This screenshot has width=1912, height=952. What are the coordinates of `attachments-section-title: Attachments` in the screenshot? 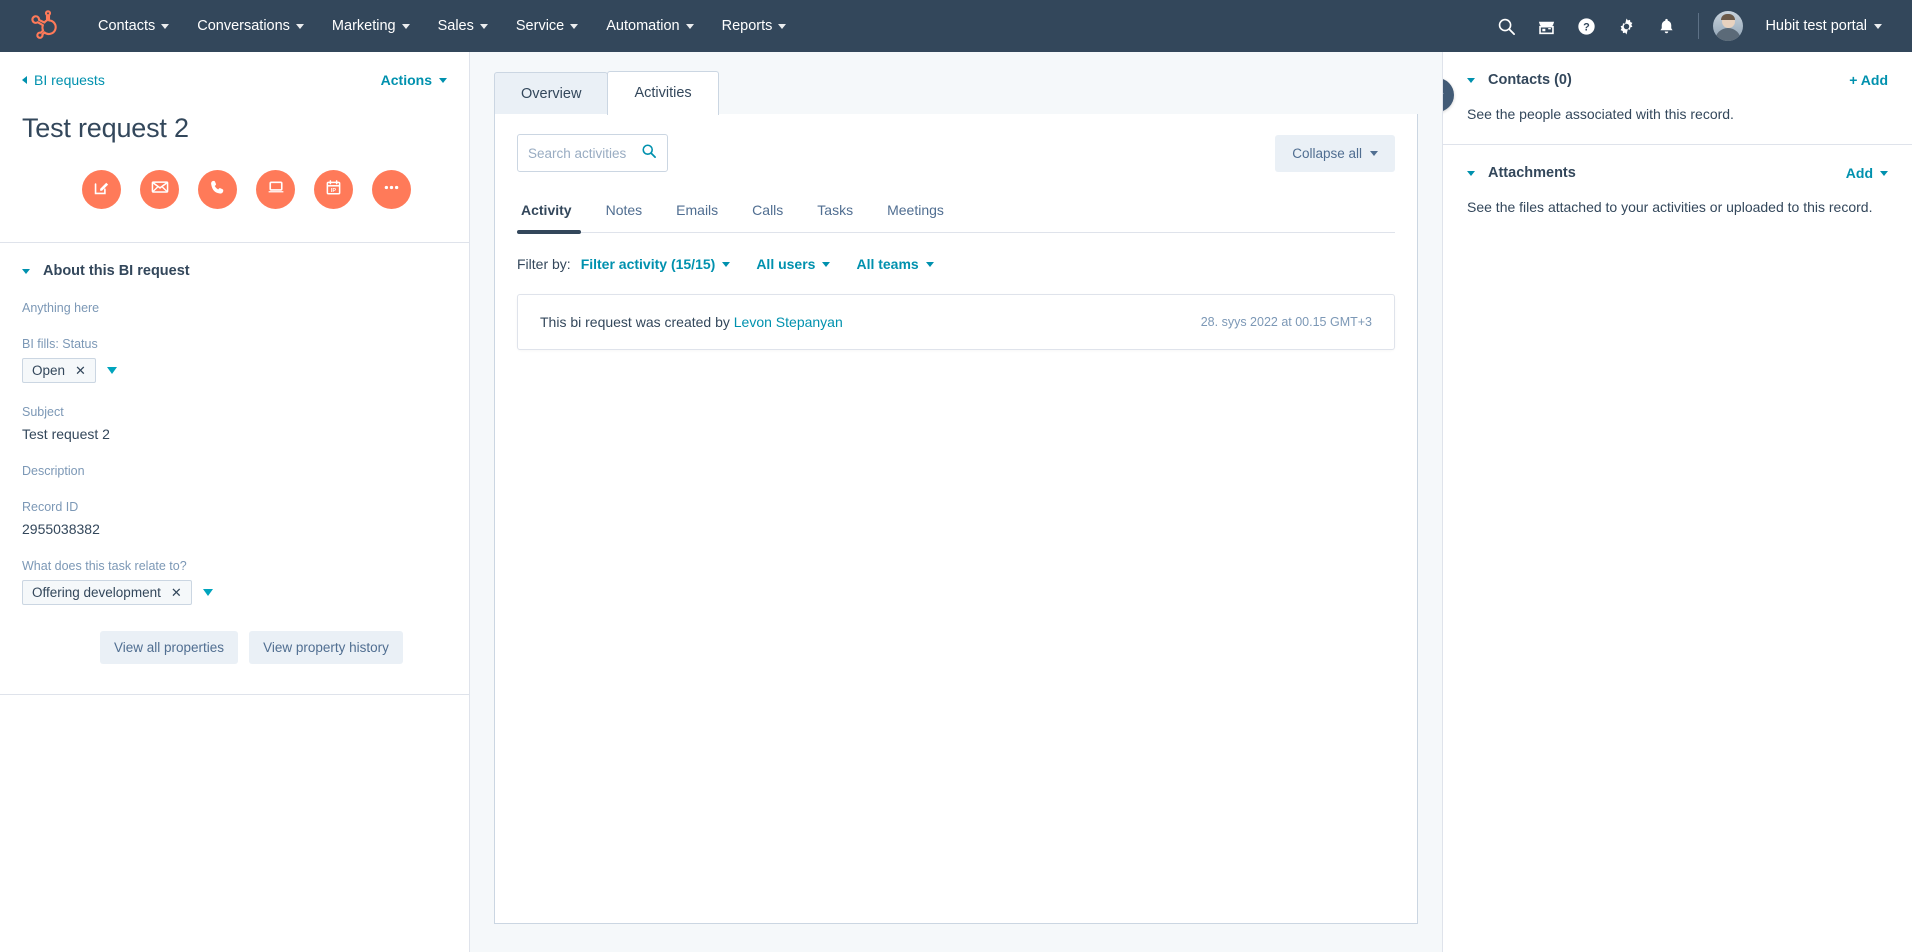 It's located at (1532, 173).